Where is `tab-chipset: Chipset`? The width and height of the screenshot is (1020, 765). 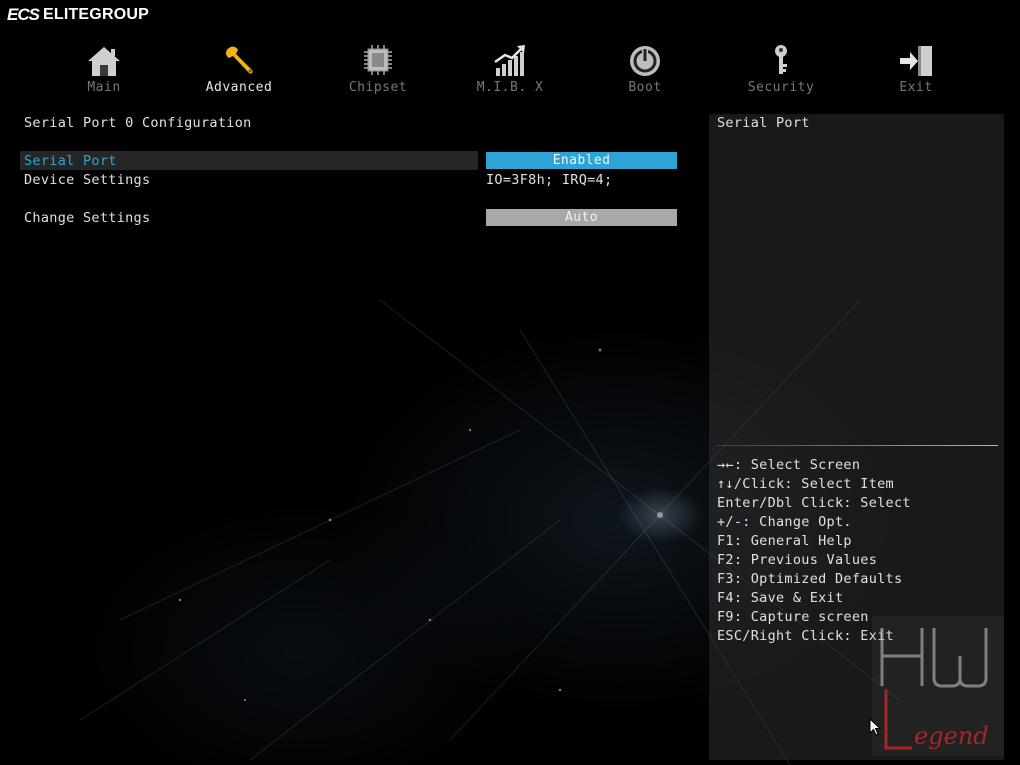 tab-chipset: Chipset is located at coordinates (378, 70).